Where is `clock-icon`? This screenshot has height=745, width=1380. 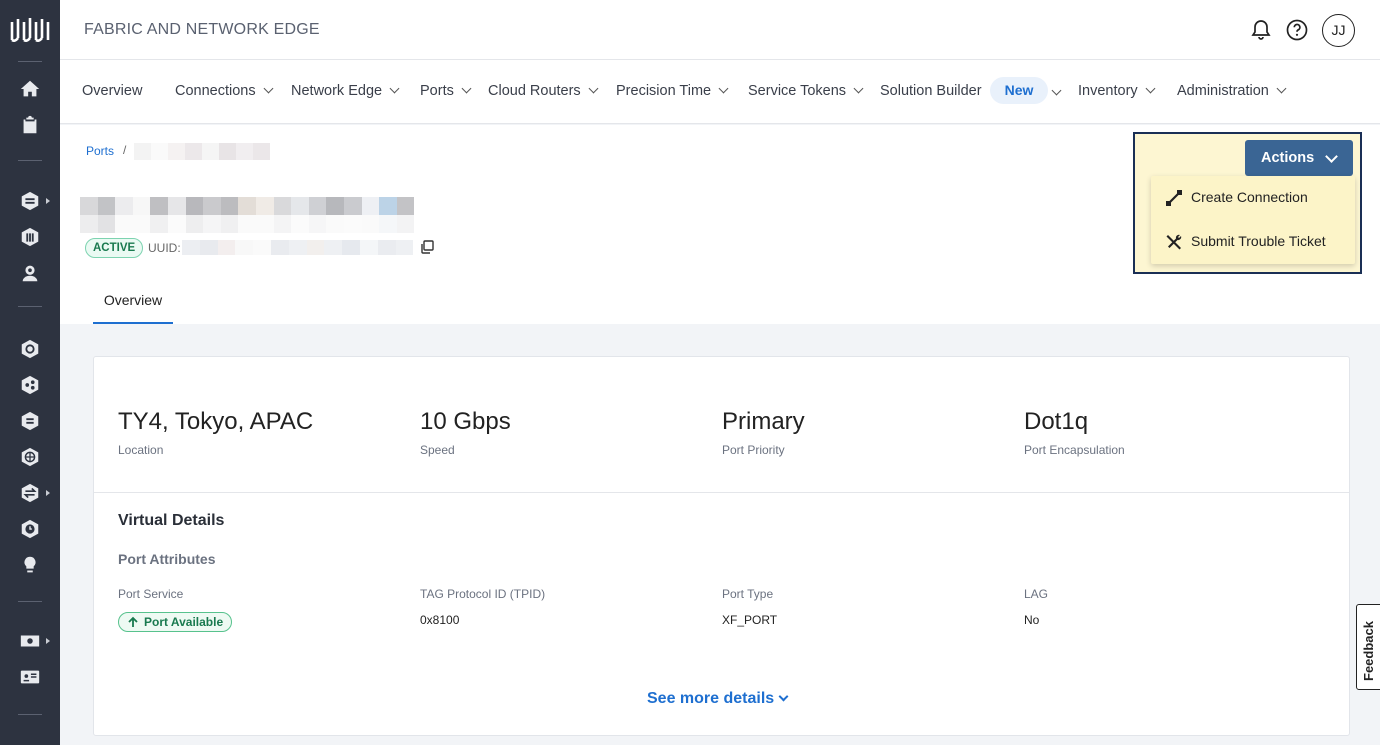 clock-icon is located at coordinates (30, 529).